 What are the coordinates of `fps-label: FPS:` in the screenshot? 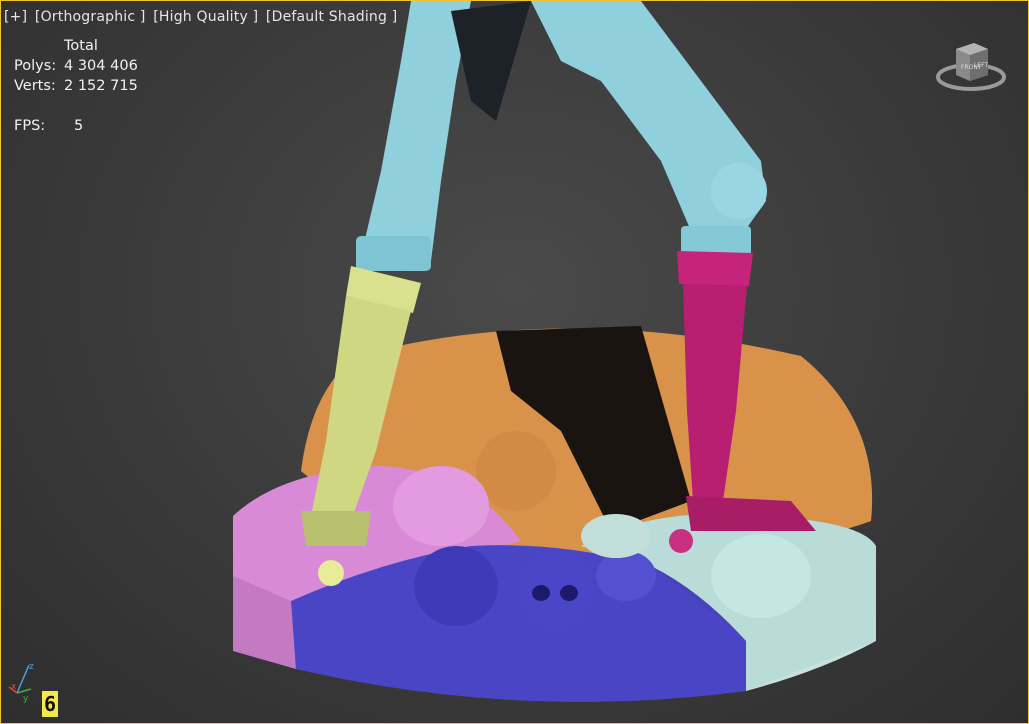 It's located at (30, 126).